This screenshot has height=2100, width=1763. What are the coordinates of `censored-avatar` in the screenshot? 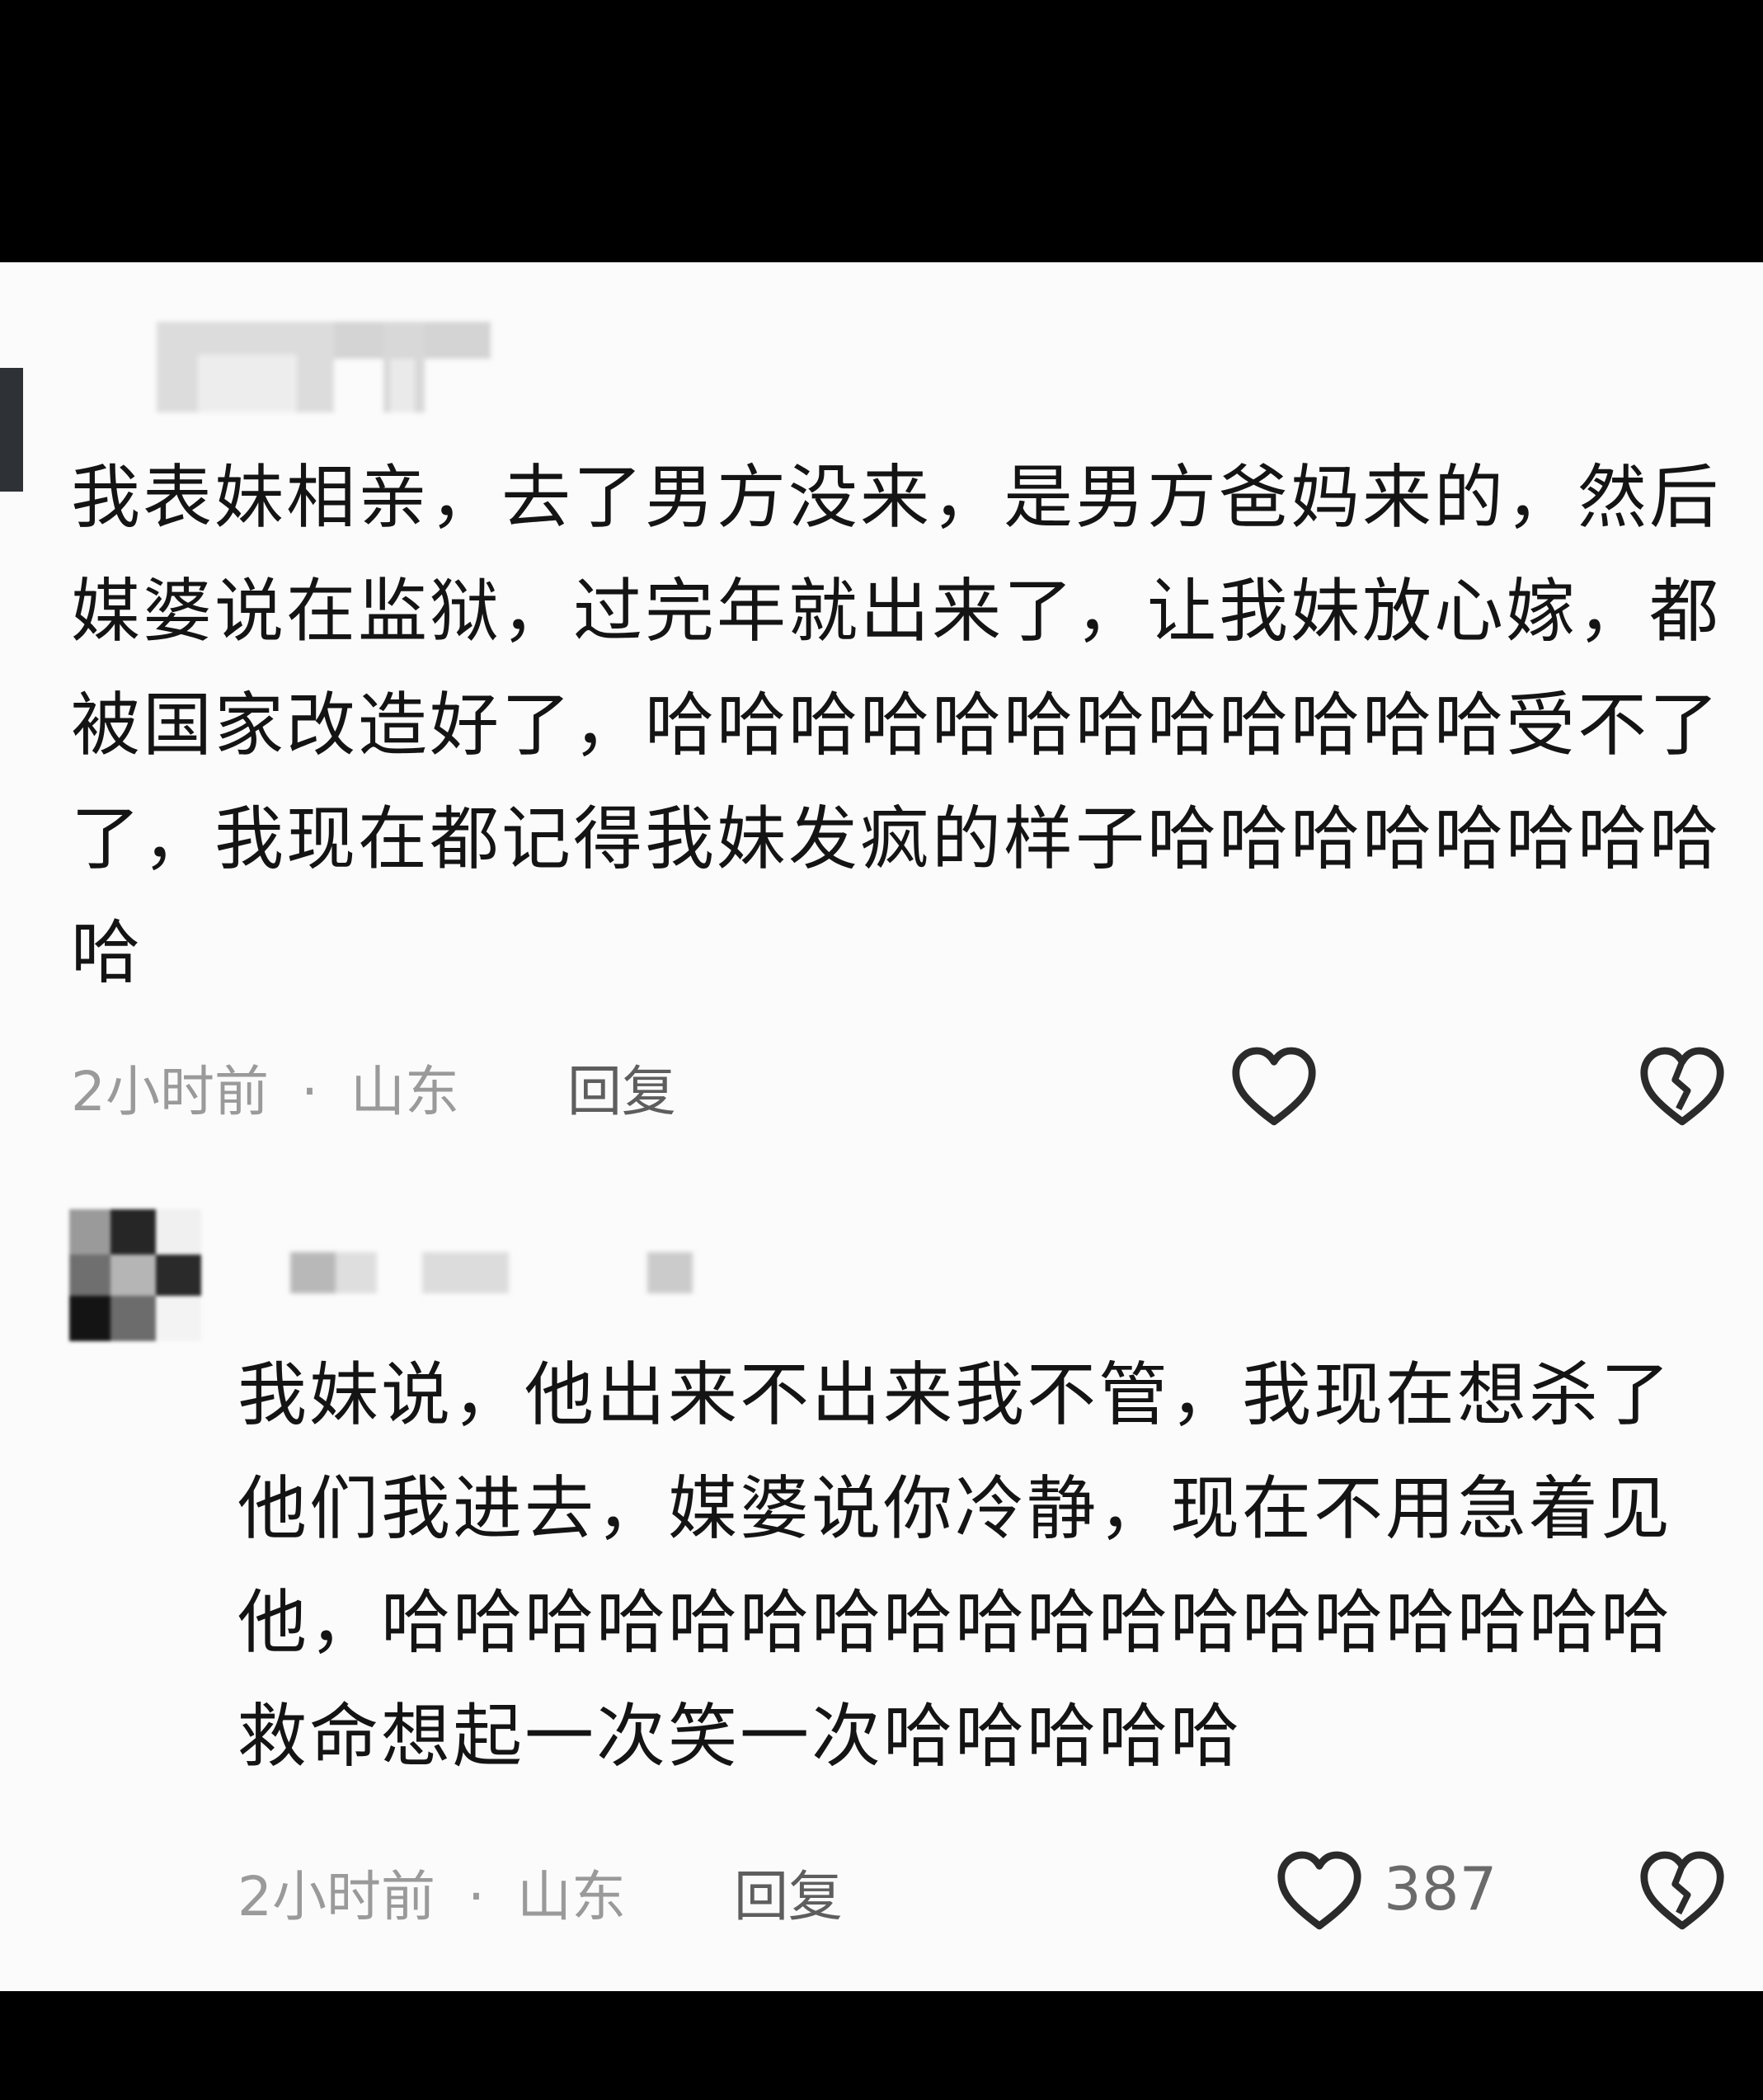 It's located at (135, 1275).